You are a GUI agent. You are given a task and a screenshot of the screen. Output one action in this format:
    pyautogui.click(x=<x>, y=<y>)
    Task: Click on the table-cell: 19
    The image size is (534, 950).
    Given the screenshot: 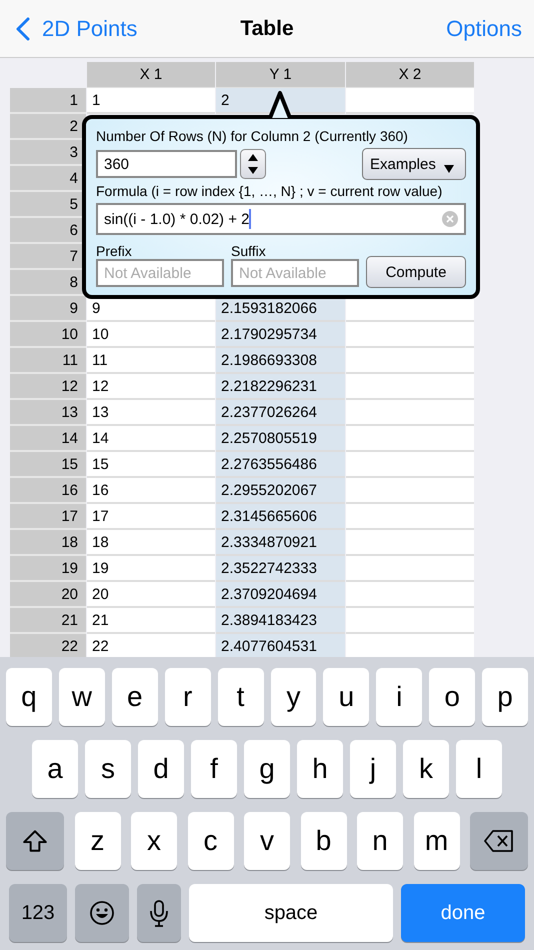 What is the action you would take?
    pyautogui.click(x=151, y=569)
    